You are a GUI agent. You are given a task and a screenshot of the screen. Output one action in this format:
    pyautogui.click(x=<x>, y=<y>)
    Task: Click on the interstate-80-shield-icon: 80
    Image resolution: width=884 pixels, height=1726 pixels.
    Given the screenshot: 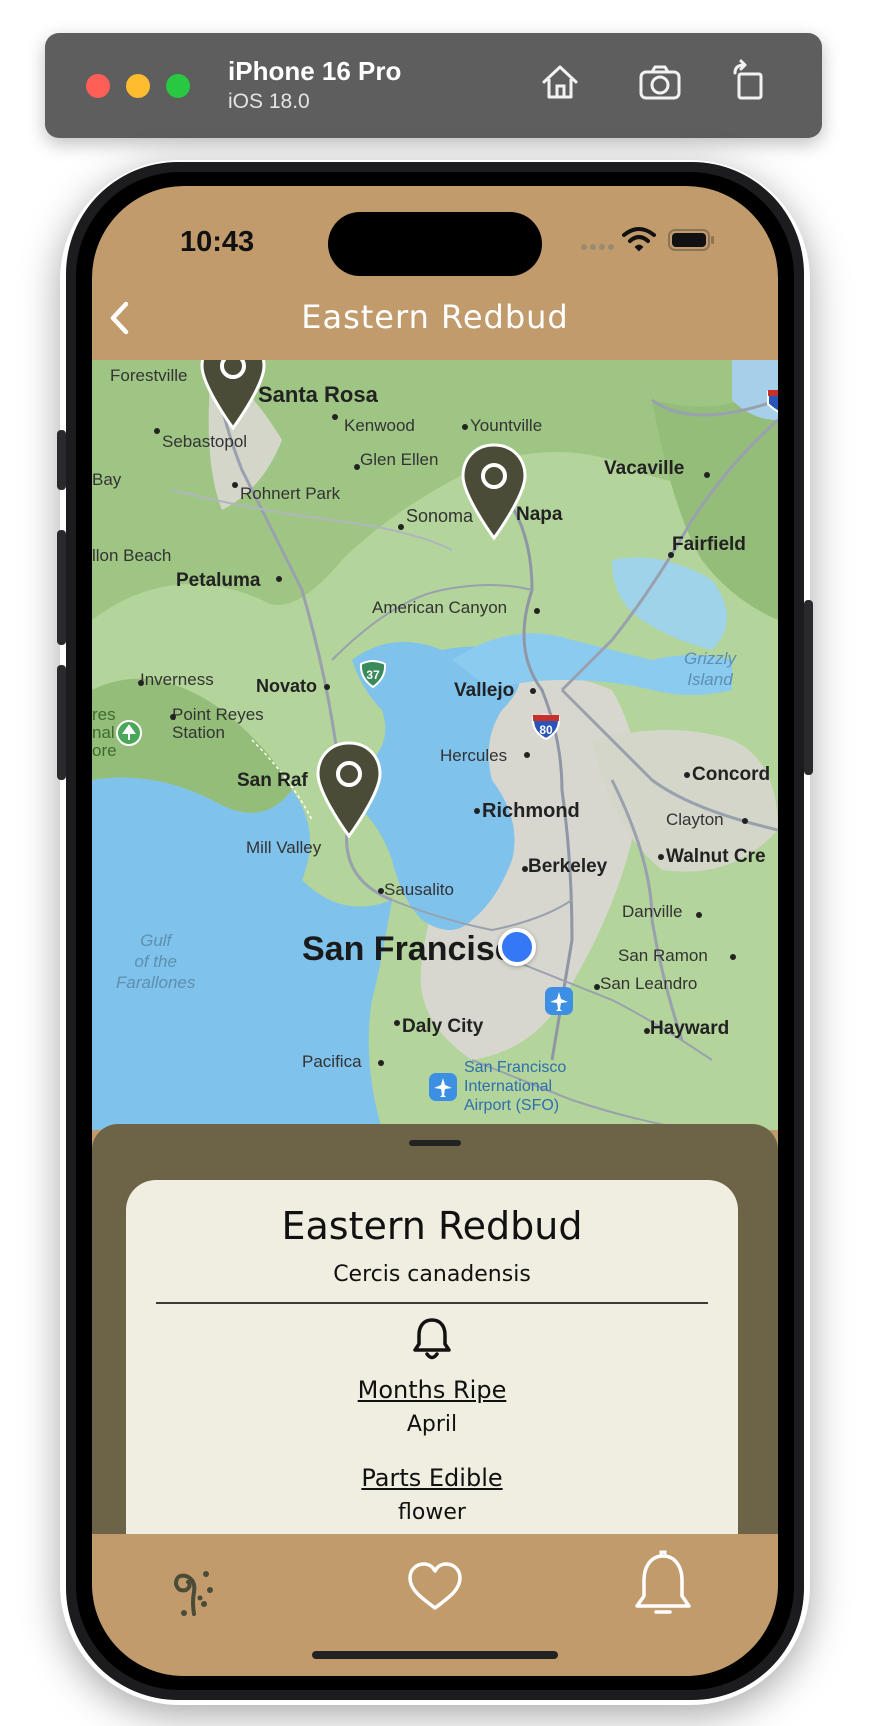 What is the action you would take?
    pyautogui.click(x=546, y=727)
    